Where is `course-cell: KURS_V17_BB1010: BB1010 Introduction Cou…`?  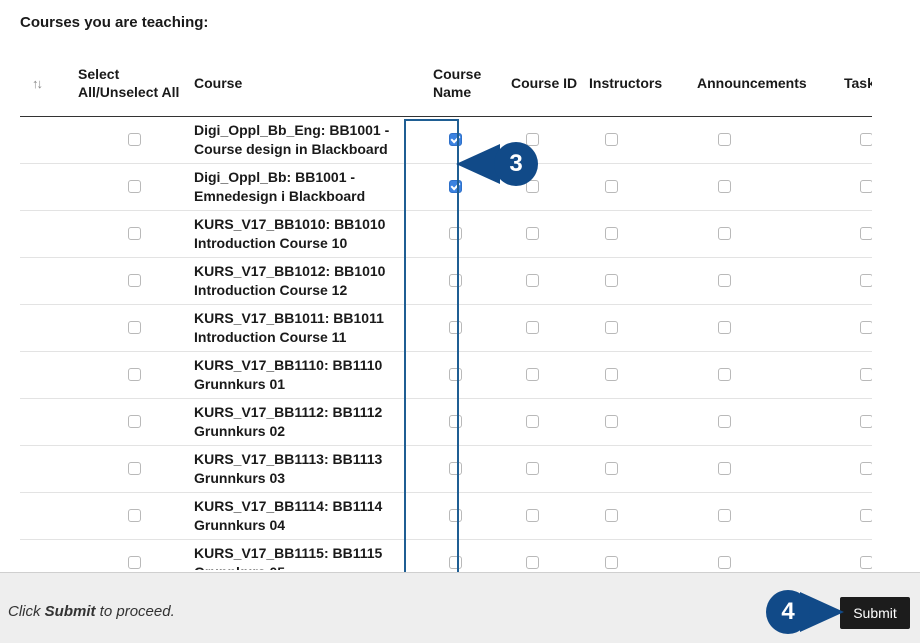
course-cell: KURS_V17_BB1010: BB1010 Introduction Cou… is located at coordinates (309, 234).